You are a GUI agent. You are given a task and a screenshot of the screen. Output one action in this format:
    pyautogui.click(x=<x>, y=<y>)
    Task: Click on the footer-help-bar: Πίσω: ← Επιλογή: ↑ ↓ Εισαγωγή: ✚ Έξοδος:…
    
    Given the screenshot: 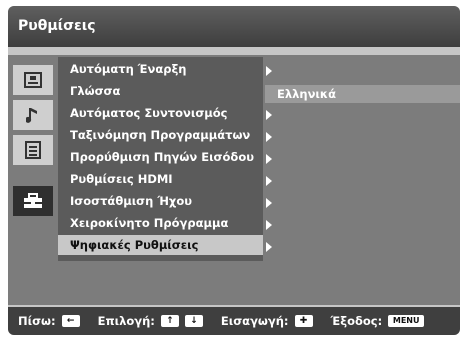 What is the action you would take?
    pyautogui.click(x=234, y=321)
    